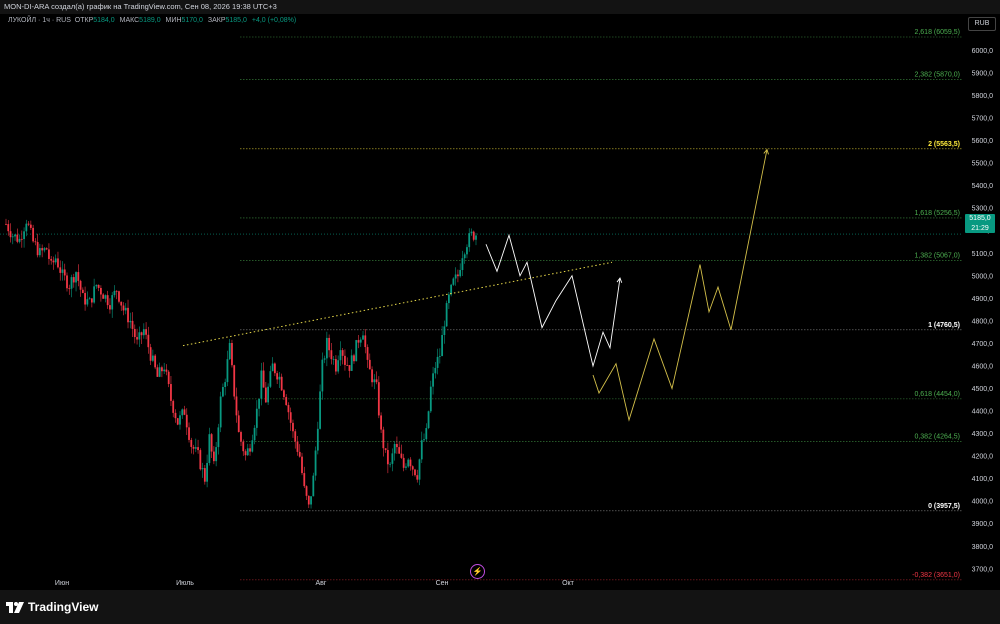  What do you see at coordinates (983, 479) in the screenshot?
I see `y-tick-label: 4100,0` at bounding box center [983, 479].